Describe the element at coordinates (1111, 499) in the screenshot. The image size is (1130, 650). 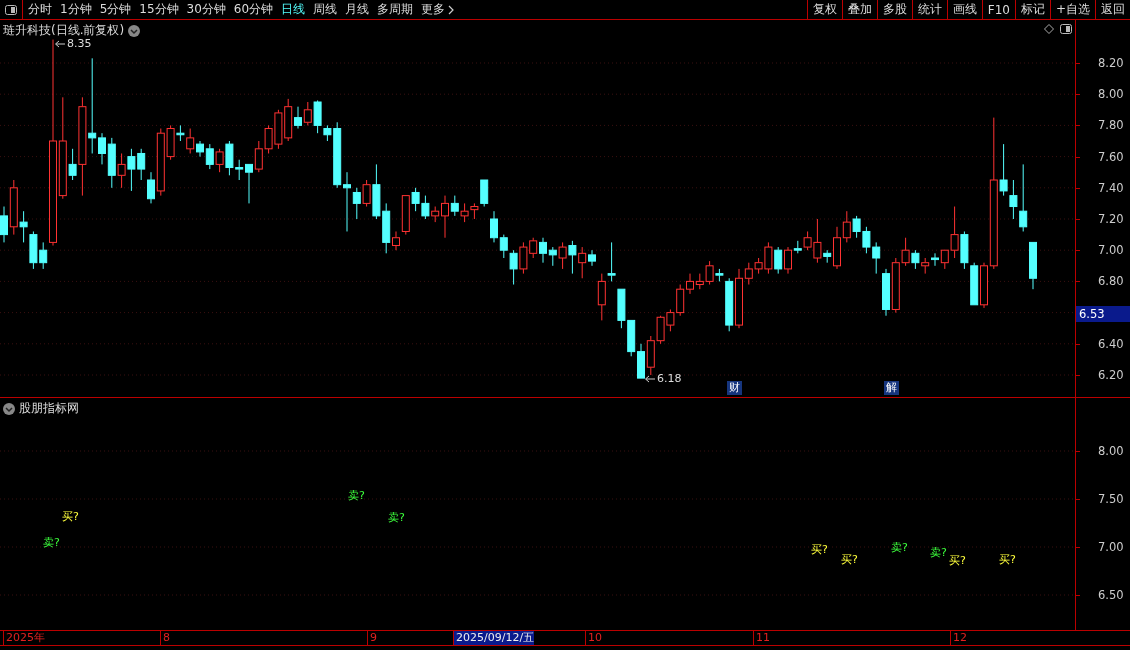
I see `axis-label: 7.50` at that location.